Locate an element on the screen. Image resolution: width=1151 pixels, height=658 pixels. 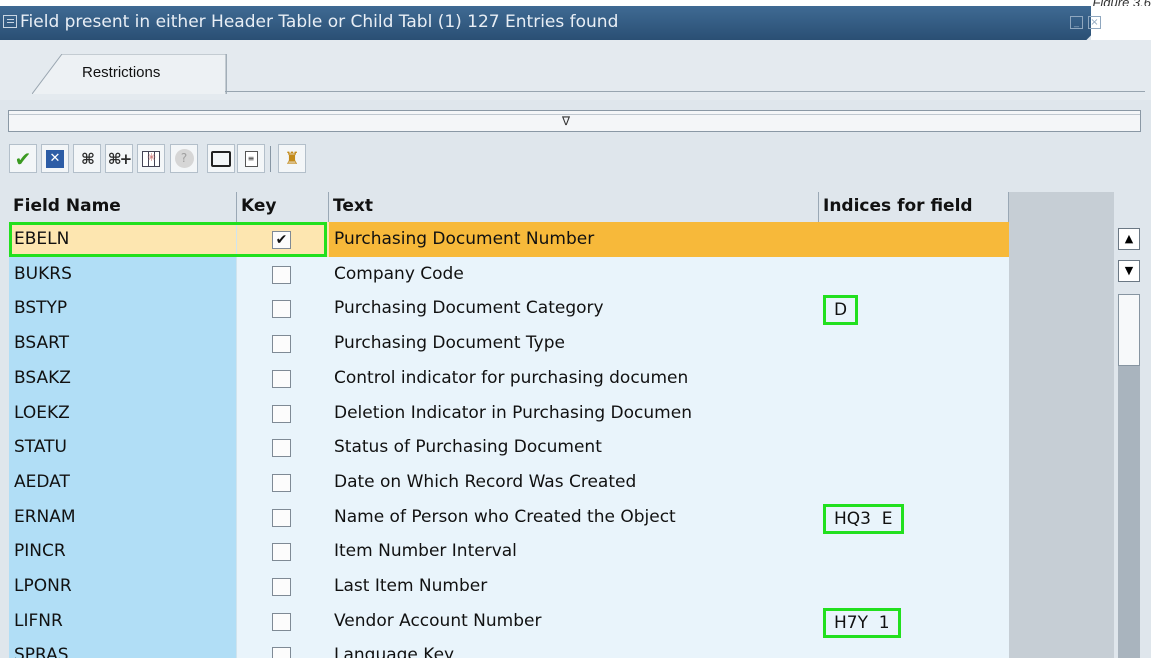
text-cell: Status of Purchasing Document is located at coordinates (574, 448).